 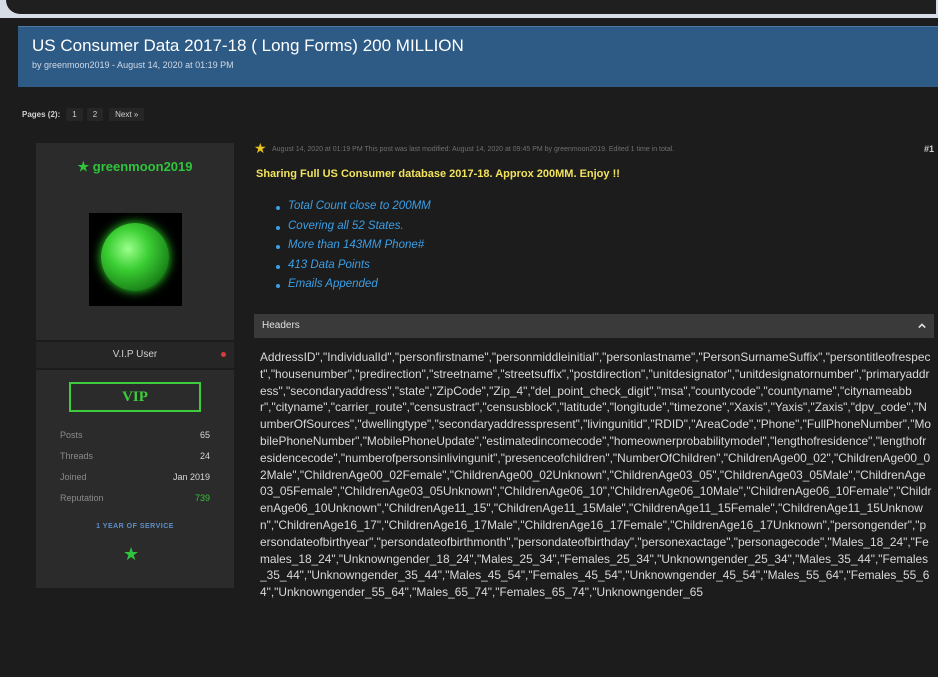 I want to click on list-item: Emails Appended, so click(x=353, y=288).